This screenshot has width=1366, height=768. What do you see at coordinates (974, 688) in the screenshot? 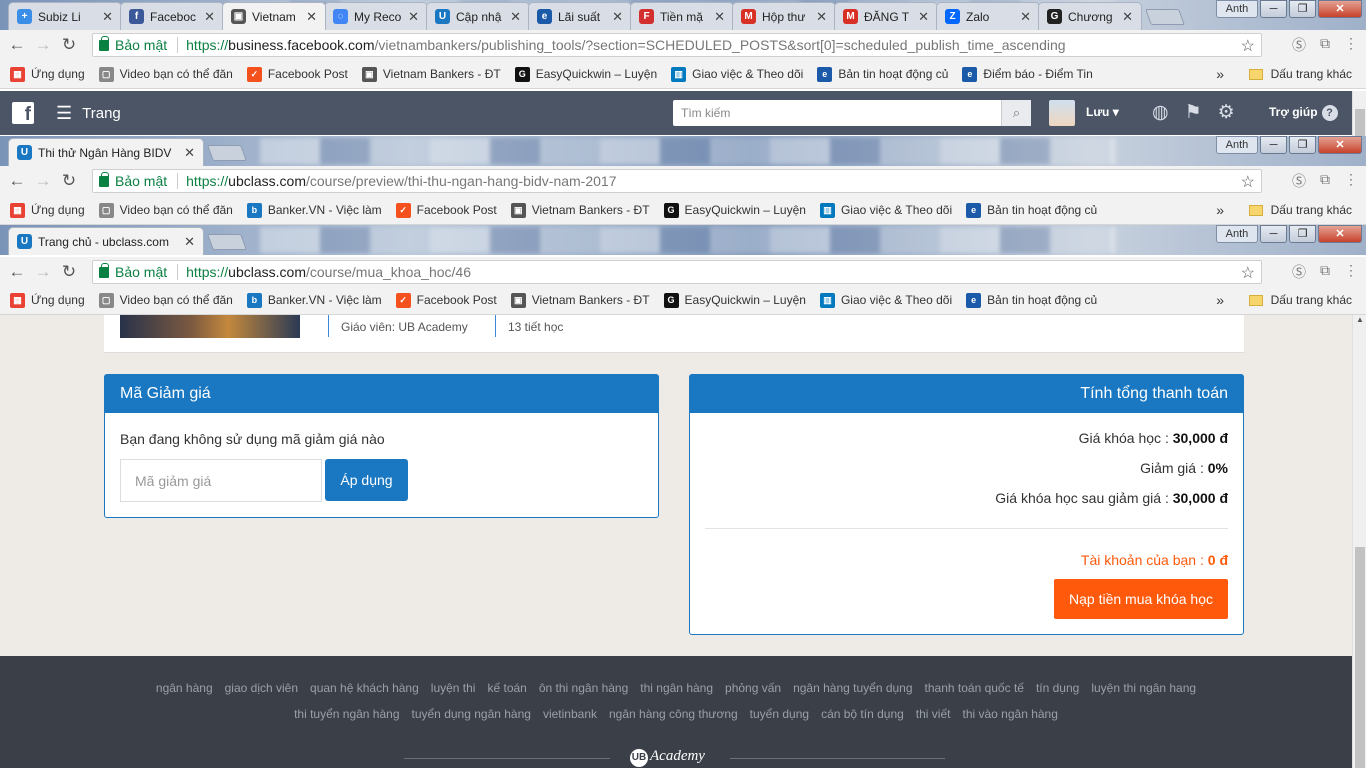
I see `footer-tag-link: thanh toán quốc tế` at bounding box center [974, 688].